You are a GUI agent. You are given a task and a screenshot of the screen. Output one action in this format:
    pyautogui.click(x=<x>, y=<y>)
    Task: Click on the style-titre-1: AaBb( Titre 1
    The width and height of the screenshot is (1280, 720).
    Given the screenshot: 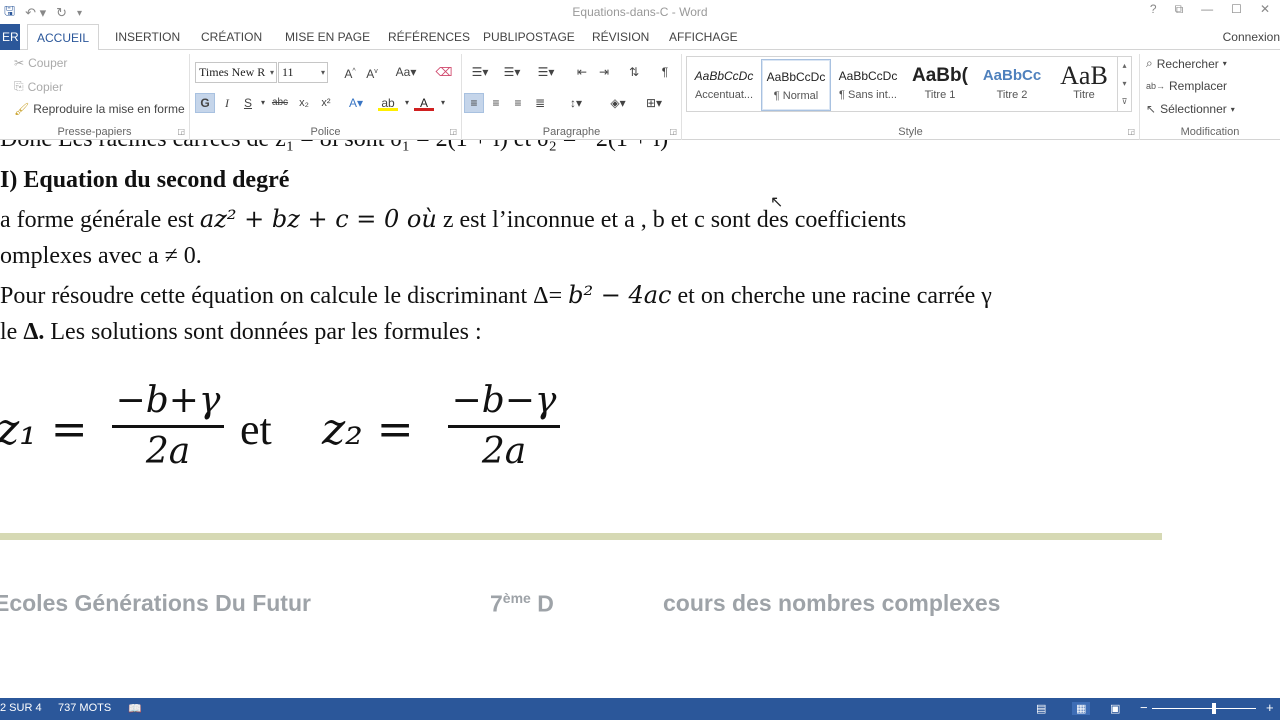 What is the action you would take?
    pyautogui.click(x=940, y=85)
    